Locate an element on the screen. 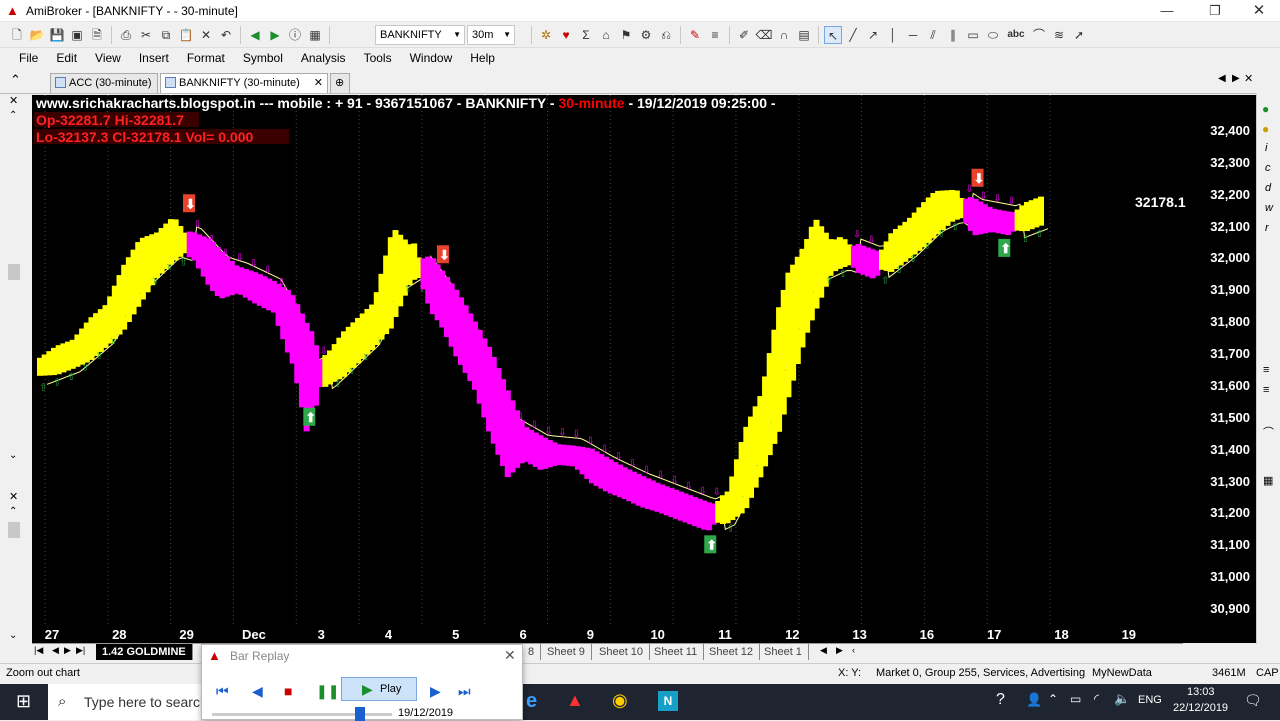  menu-insert: Insert is located at coordinates (154, 58).